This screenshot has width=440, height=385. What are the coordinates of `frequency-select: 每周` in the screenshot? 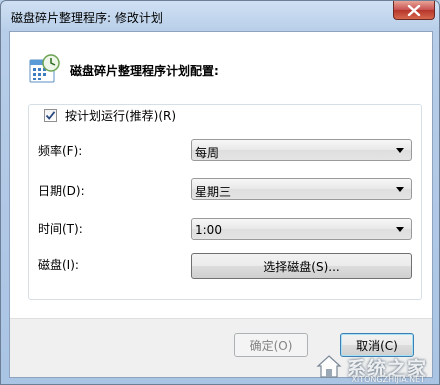 It's located at (301, 150).